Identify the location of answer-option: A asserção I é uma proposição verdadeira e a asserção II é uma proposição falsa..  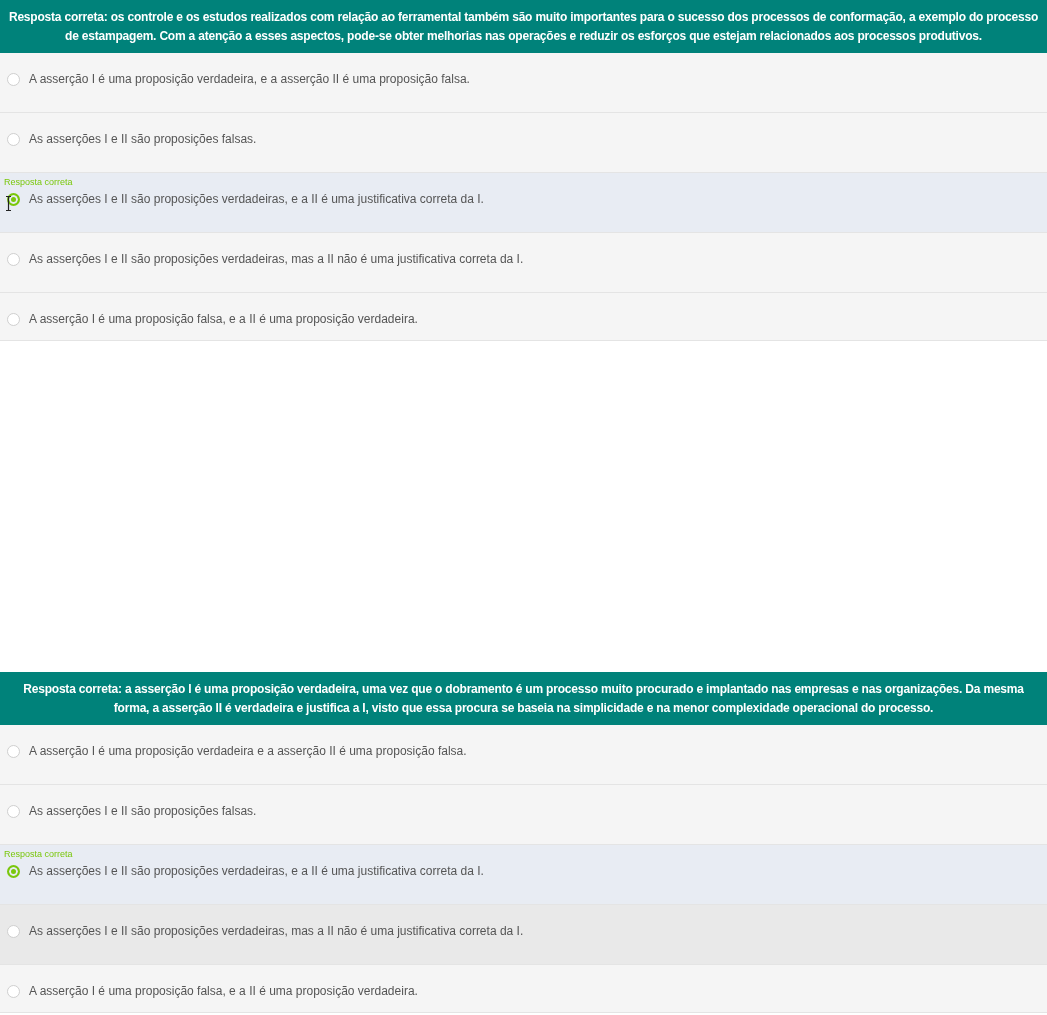
(523, 755).